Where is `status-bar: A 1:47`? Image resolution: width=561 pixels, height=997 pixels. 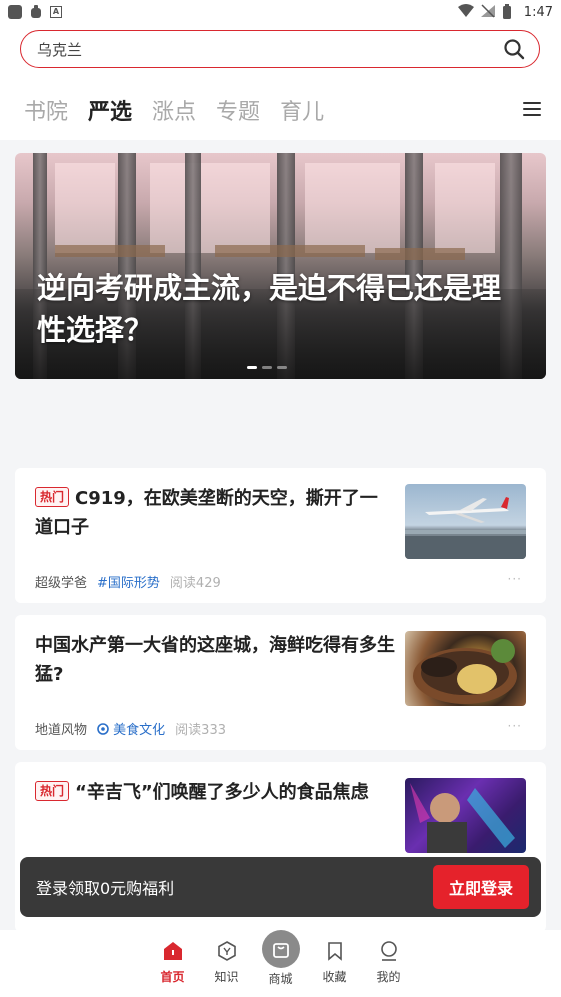
status-bar: A 1:47 is located at coordinates (280, 12).